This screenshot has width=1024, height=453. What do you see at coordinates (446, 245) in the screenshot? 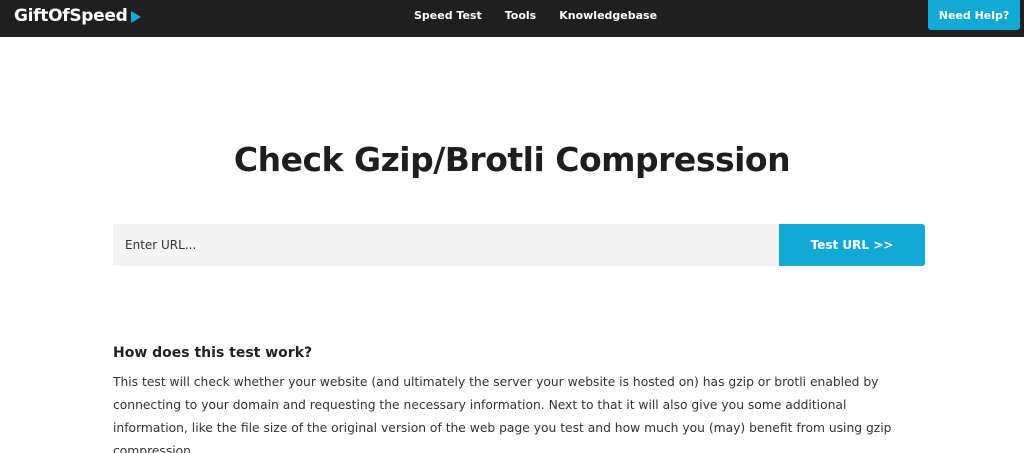
I see `url-input` at bounding box center [446, 245].